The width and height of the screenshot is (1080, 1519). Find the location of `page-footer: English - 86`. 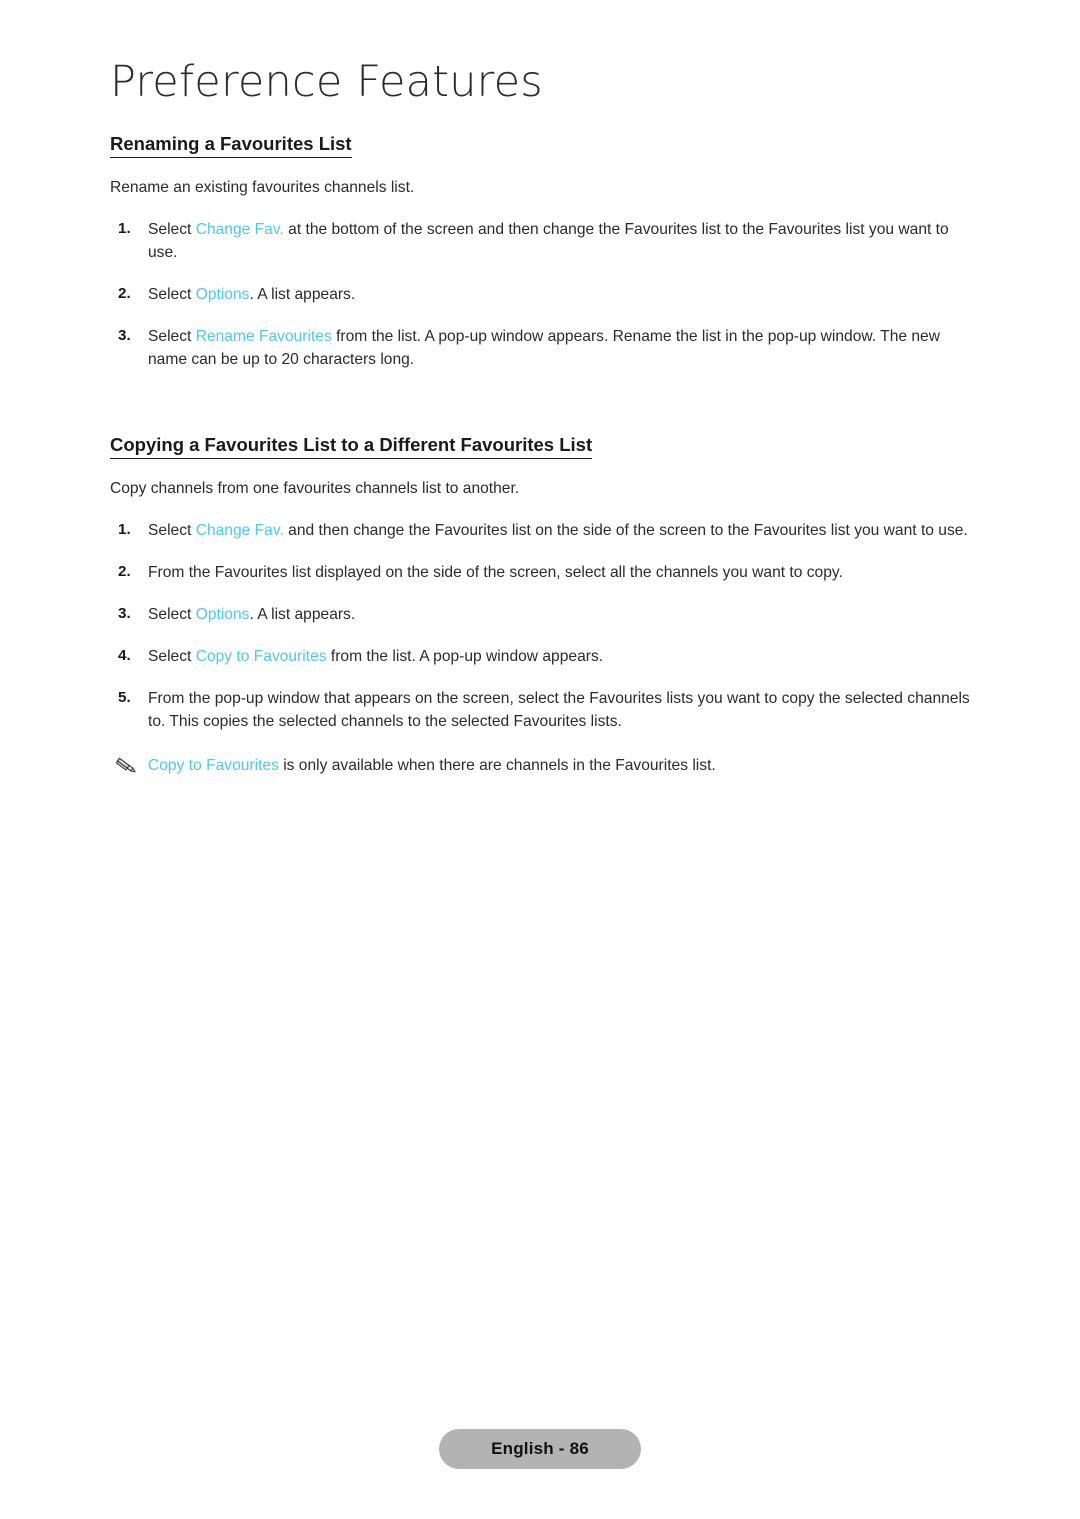

page-footer: English - 86 is located at coordinates (540, 1449).